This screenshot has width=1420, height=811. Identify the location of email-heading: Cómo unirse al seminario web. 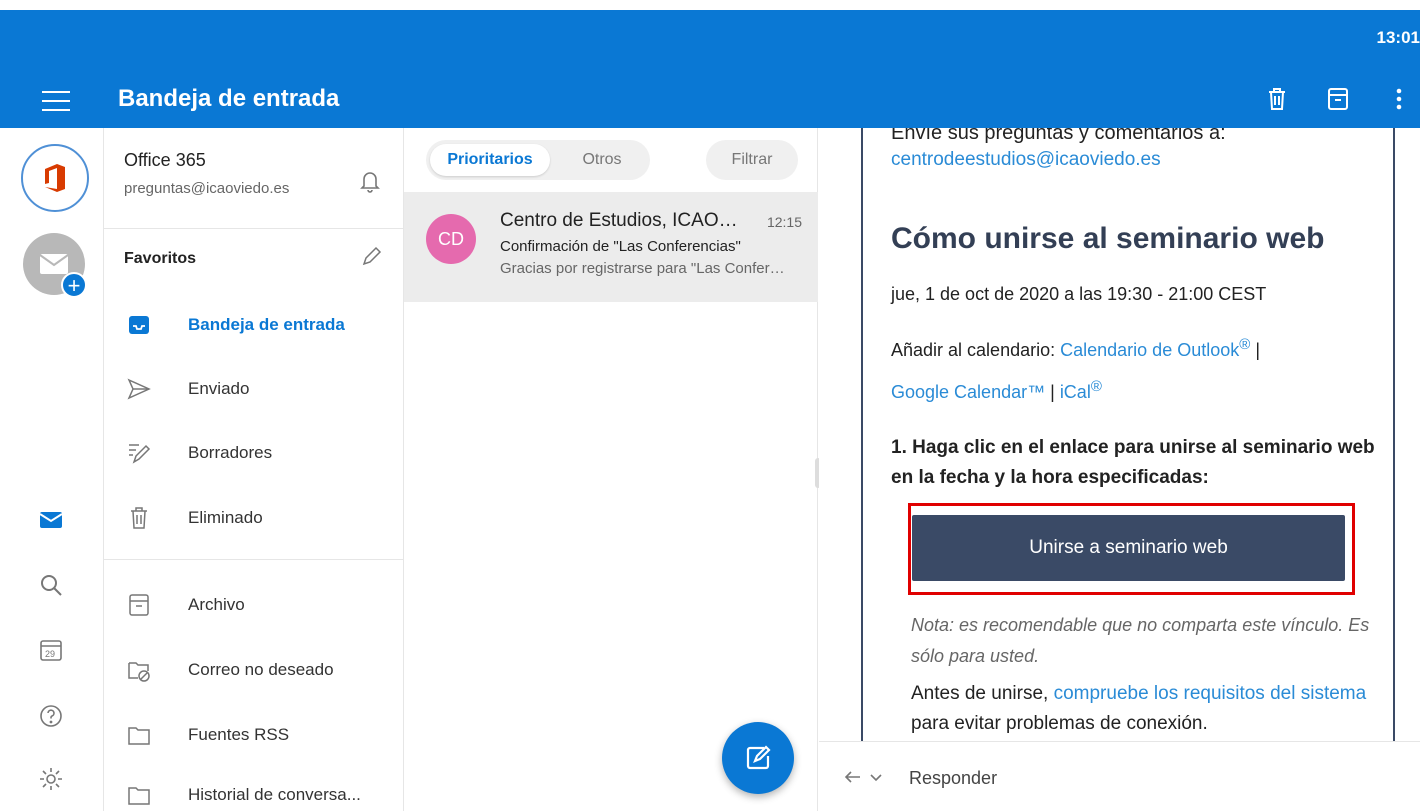
(1108, 238).